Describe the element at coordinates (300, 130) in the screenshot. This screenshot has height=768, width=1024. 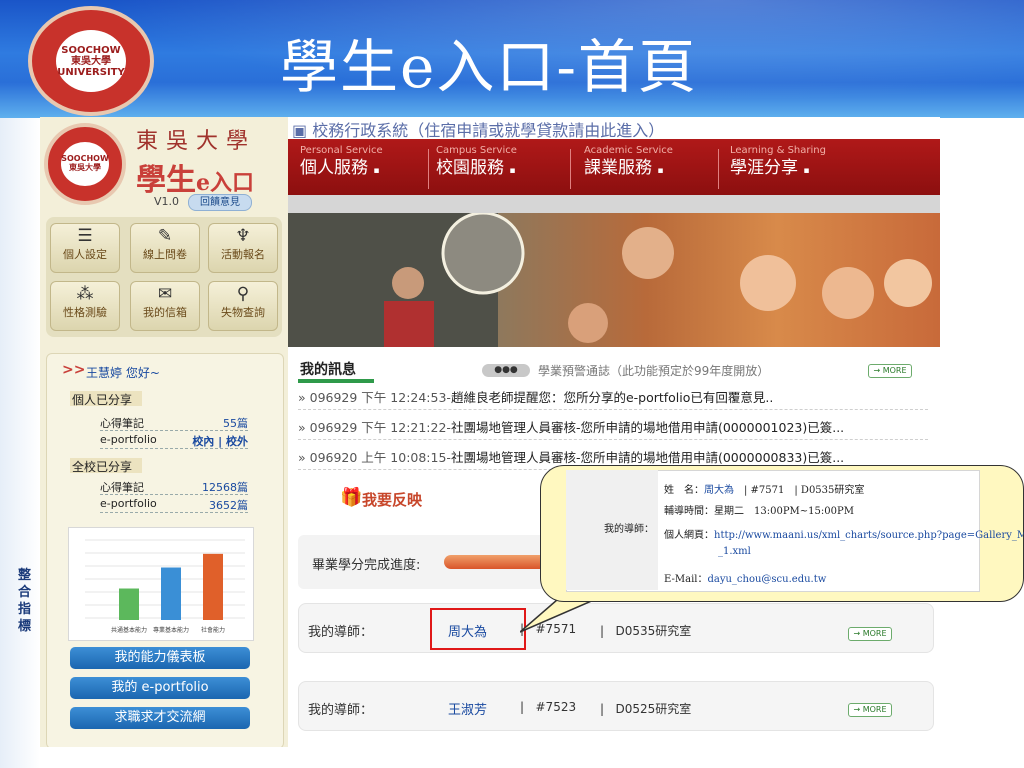
I see `window-icon: ▣` at that location.